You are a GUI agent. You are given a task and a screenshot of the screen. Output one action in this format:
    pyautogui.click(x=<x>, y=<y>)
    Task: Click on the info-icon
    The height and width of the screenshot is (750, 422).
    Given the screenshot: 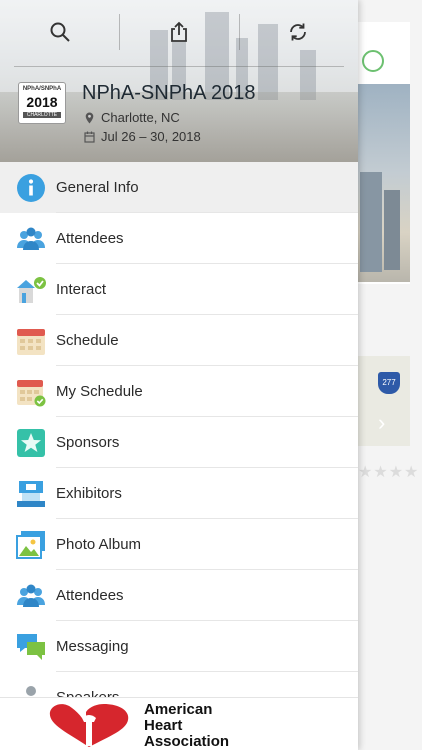 What is the action you would take?
    pyautogui.click(x=31, y=187)
    